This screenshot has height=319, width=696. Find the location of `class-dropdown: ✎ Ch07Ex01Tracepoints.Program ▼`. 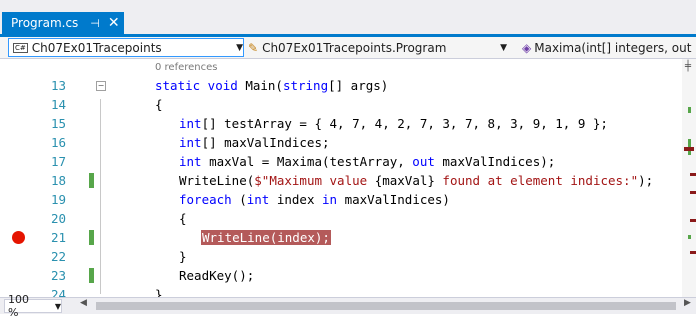

class-dropdown: ✎ Ch07Ex01Tracepoints.Program ▼ is located at coordinates (381, 47).